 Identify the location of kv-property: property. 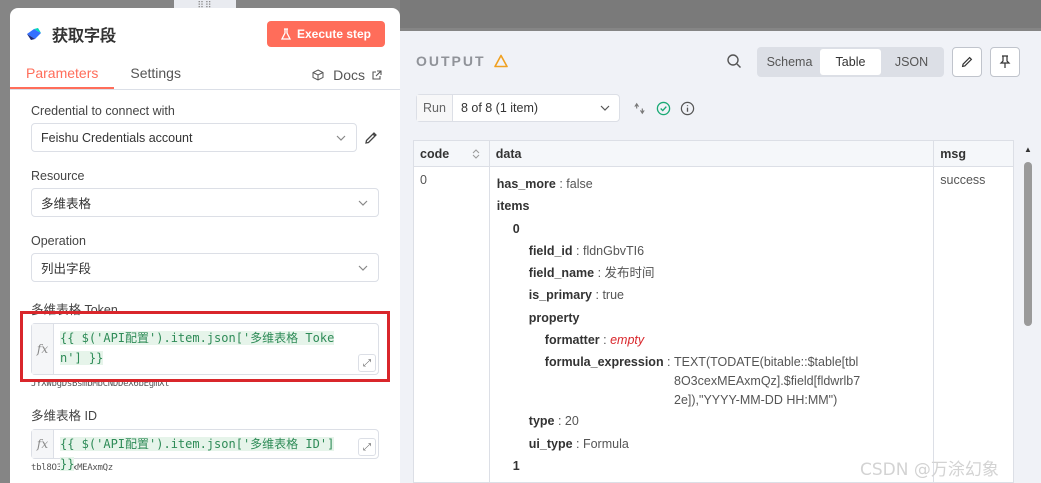
(554, 317).